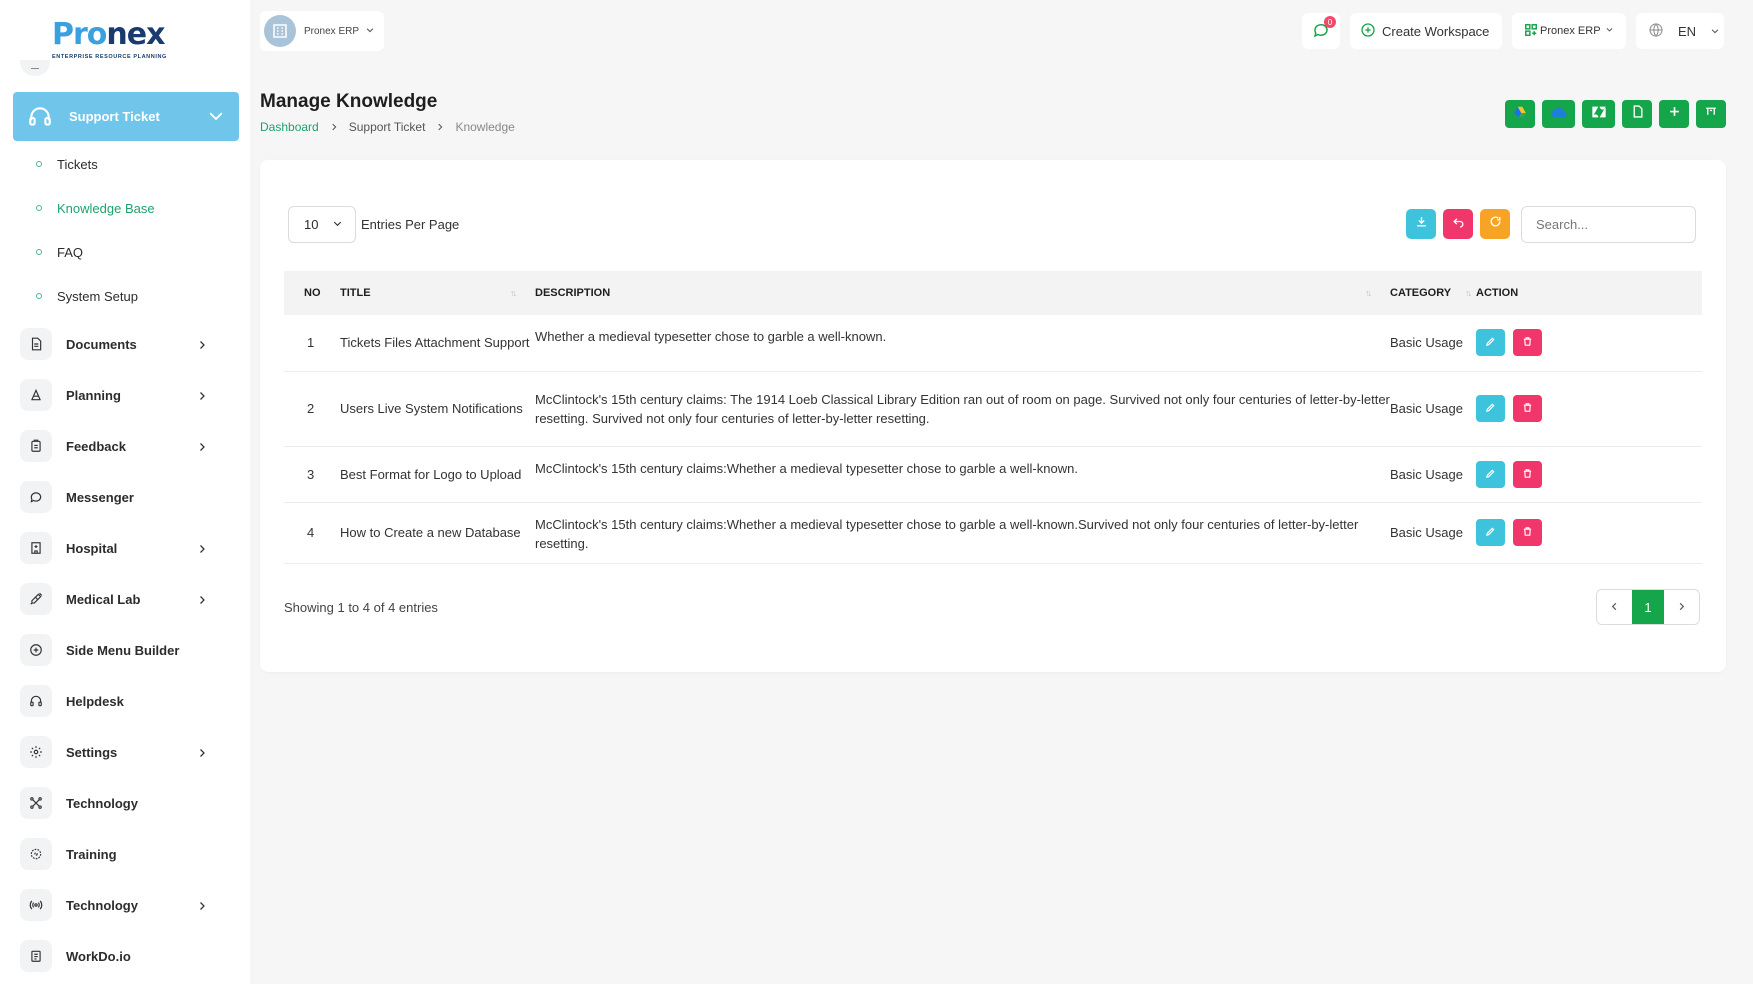  What do you see at coordinates (120, 905) in the screenshot?
I see `sidebar-item-technology-2: Technology` at bounding box center [120, 905].